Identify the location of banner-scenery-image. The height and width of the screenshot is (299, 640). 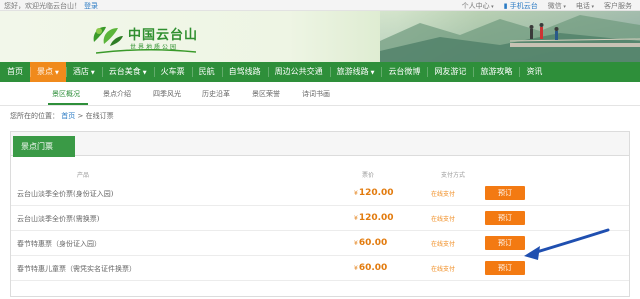
(510, 36).